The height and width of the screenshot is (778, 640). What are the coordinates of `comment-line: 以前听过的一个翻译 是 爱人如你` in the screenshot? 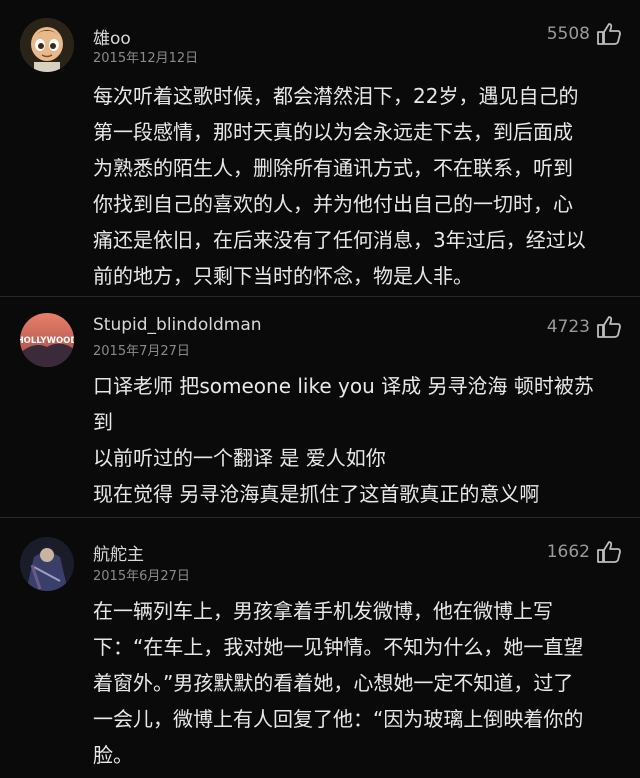 It's located at (239, 458).